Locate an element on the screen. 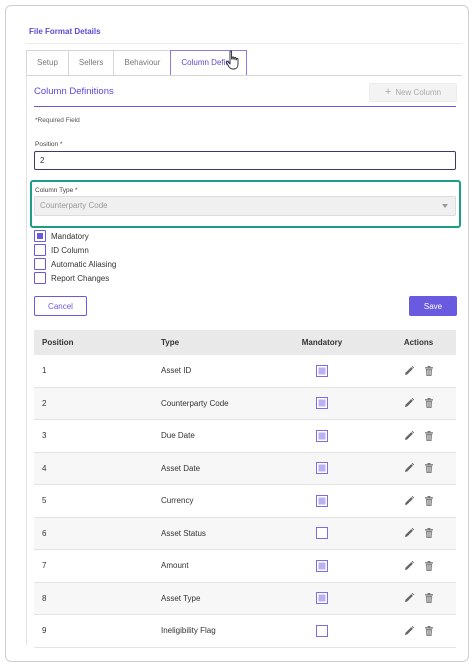 The height and width of the screenshot is (667, 474). tab-bar: Setup Sellers Behaviour Column Definiti is located at coordinates (136, 63).